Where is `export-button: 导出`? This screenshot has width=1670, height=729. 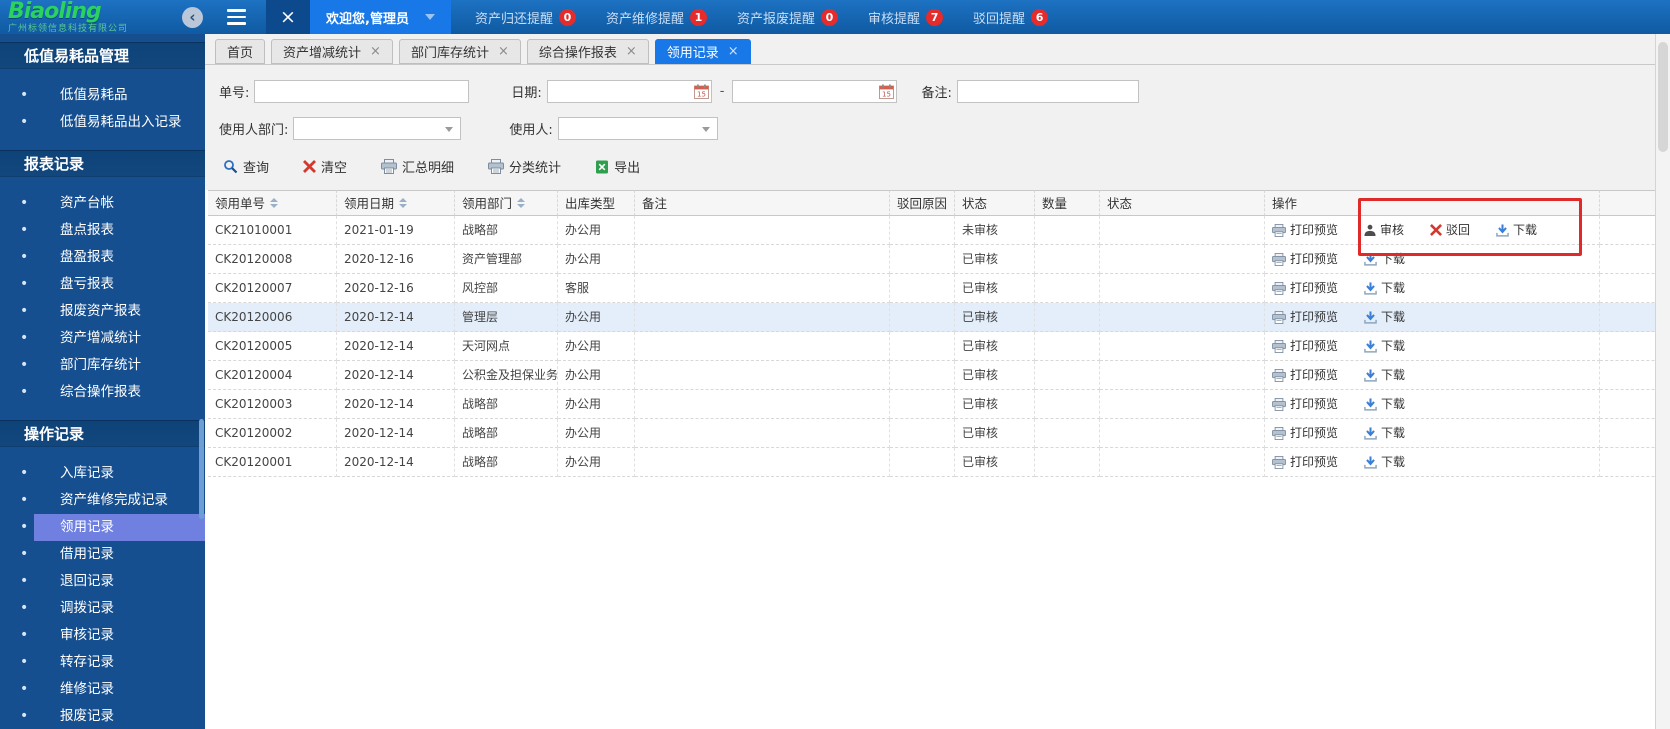
export-button: 导出 is located at coordinates (617, 166).